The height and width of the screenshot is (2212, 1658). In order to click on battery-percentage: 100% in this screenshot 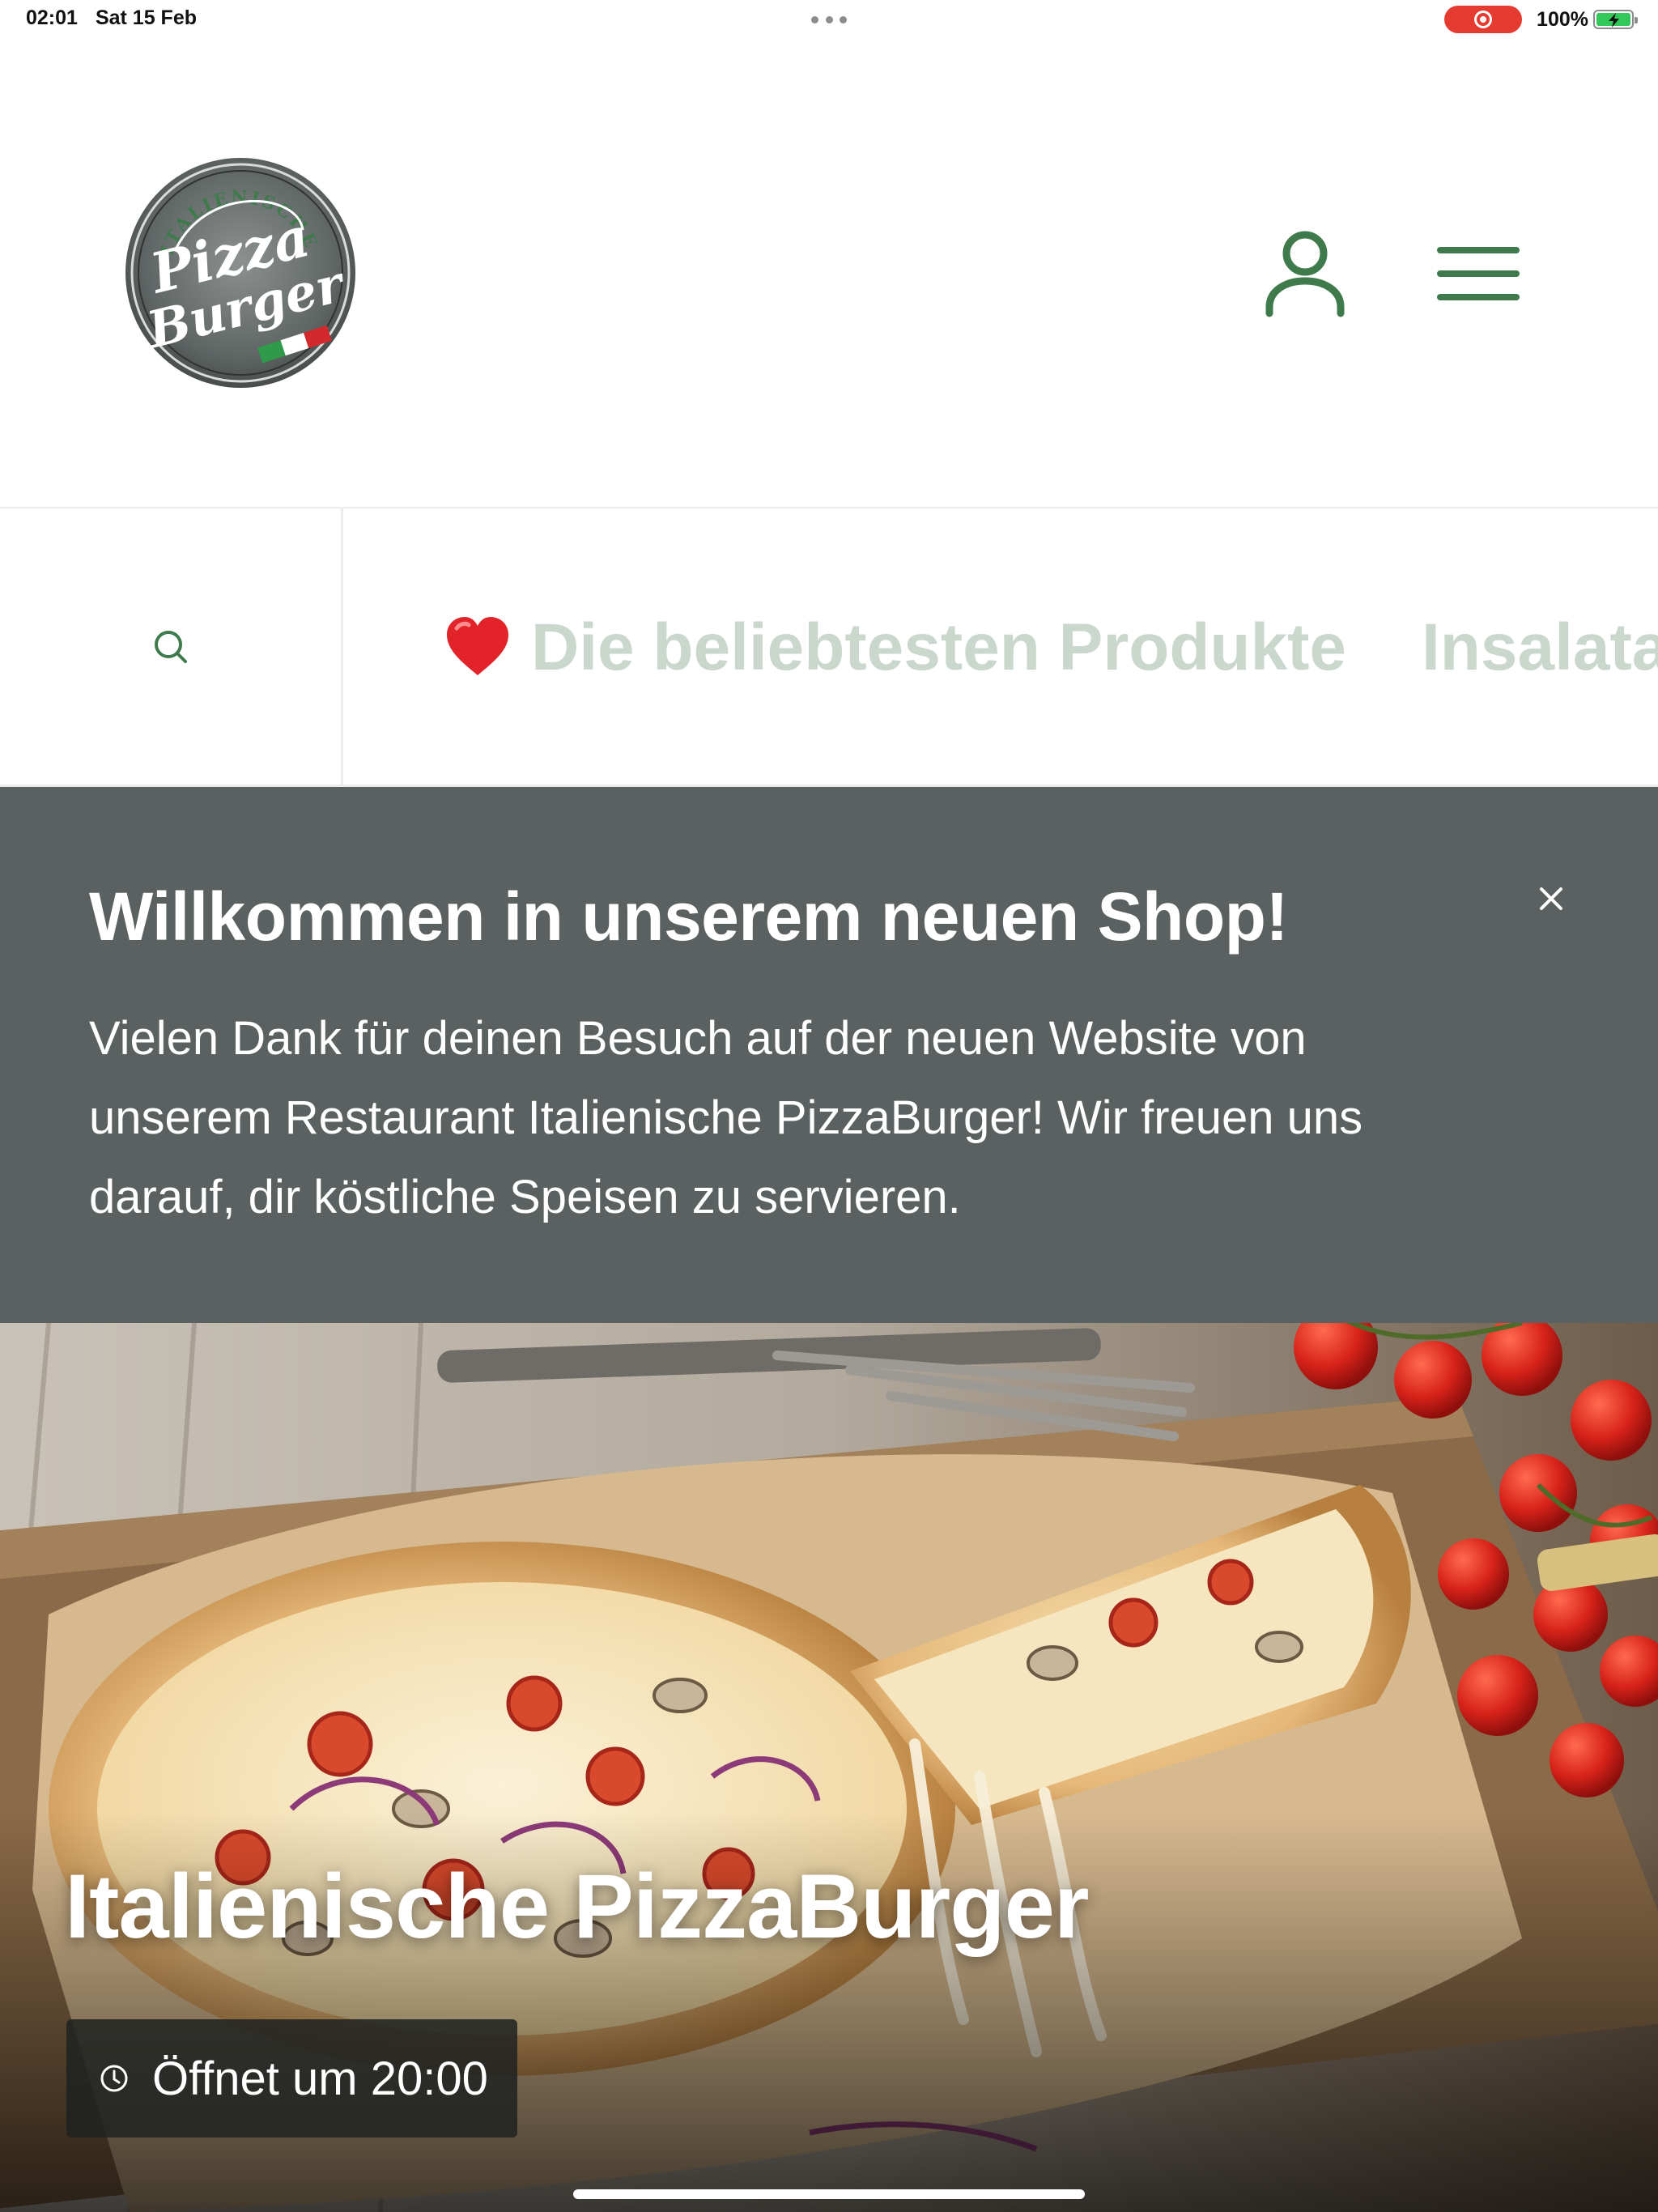, I will do `click(1562, 19)`.